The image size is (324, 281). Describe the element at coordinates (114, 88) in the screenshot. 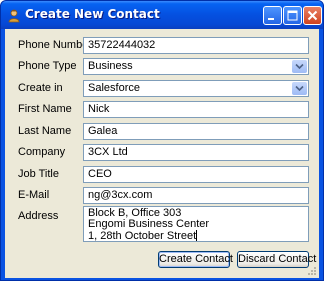

I see `create-in-value: Salesforce` at that location.